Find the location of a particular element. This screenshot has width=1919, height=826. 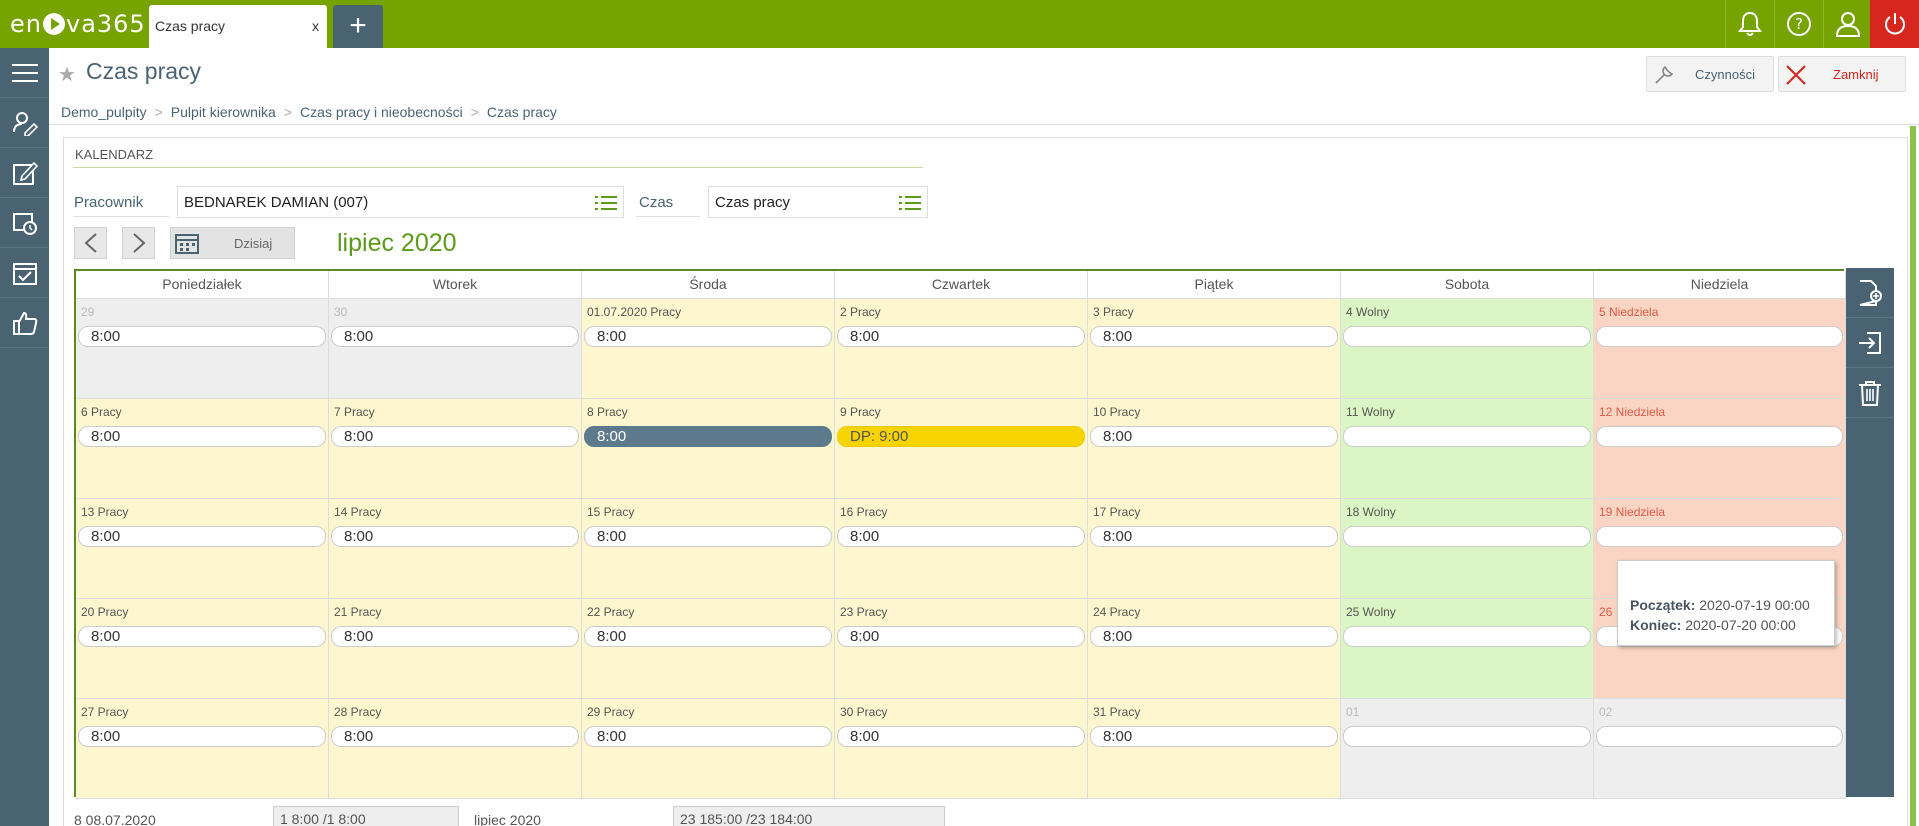

user-edit-icon is located at coordinates (24, 123).